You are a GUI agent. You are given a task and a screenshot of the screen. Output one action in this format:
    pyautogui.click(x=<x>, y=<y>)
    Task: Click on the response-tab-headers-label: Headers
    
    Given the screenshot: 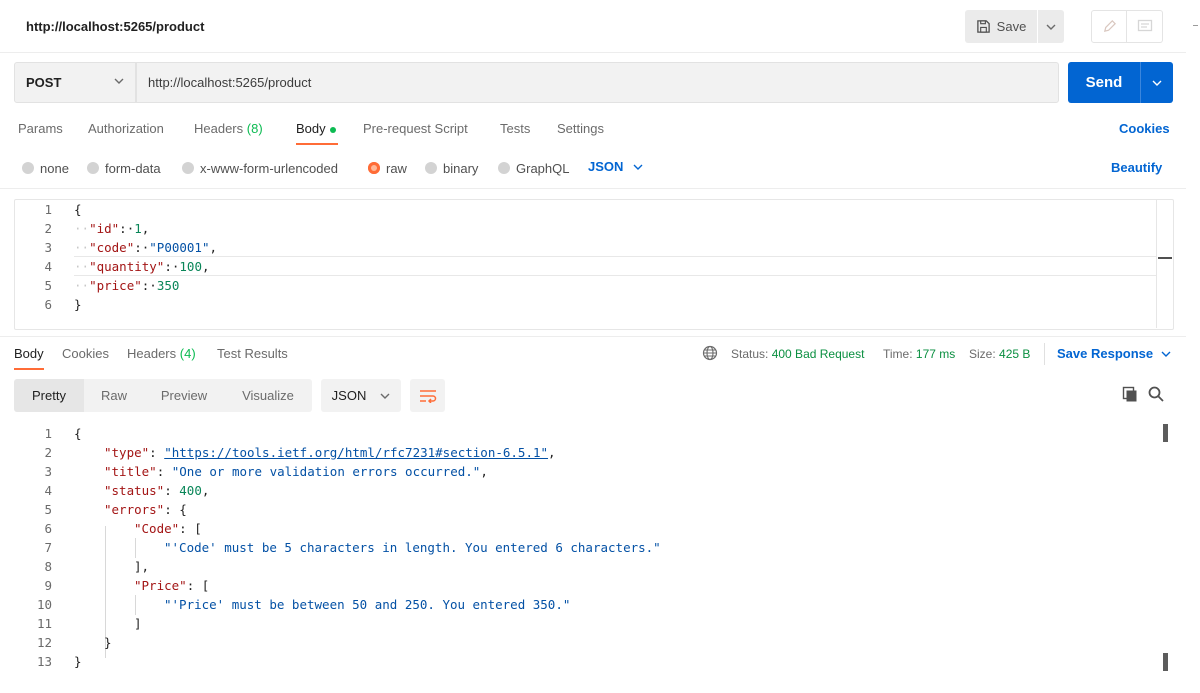 What is the action you would take?
    pyautogui.click(x=152, y=353)
    